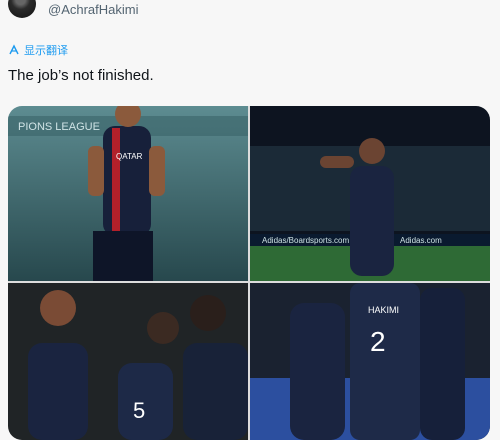 The width and height of the screenshot is (500, 440). I want to click on tweet-header: @AchrafHakimi, so click(250, 11).